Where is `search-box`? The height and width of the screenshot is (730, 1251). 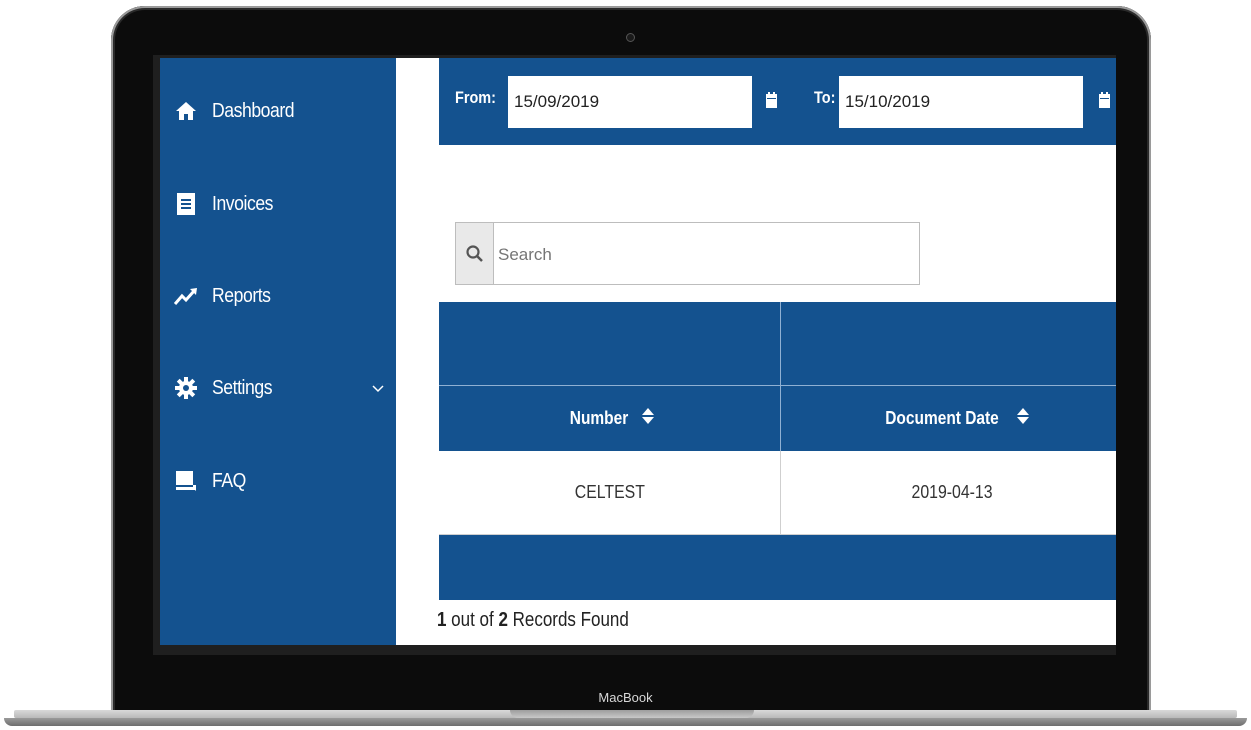
search-box is located at coordinates (687, 254).